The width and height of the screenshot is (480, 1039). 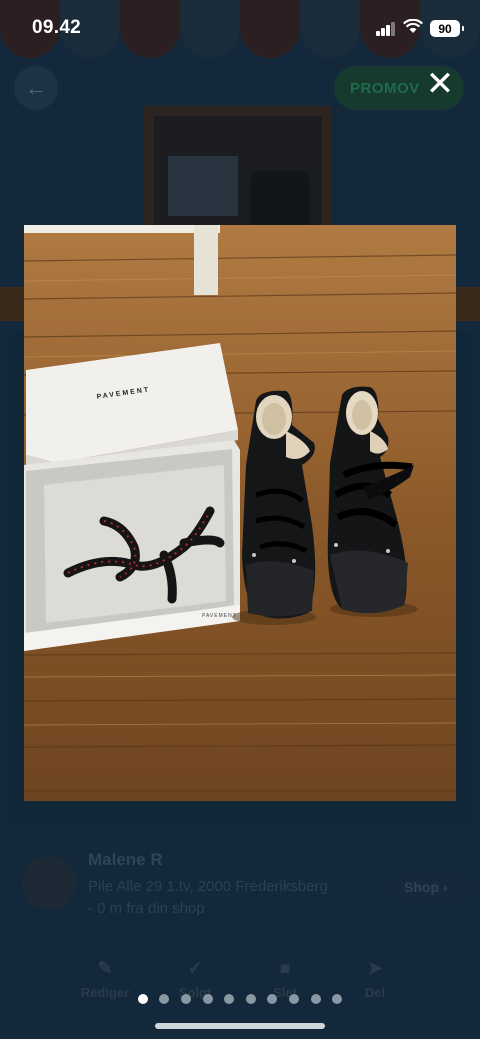 I want to click on shop-button: Shop ›, so click(x=432, y=887).